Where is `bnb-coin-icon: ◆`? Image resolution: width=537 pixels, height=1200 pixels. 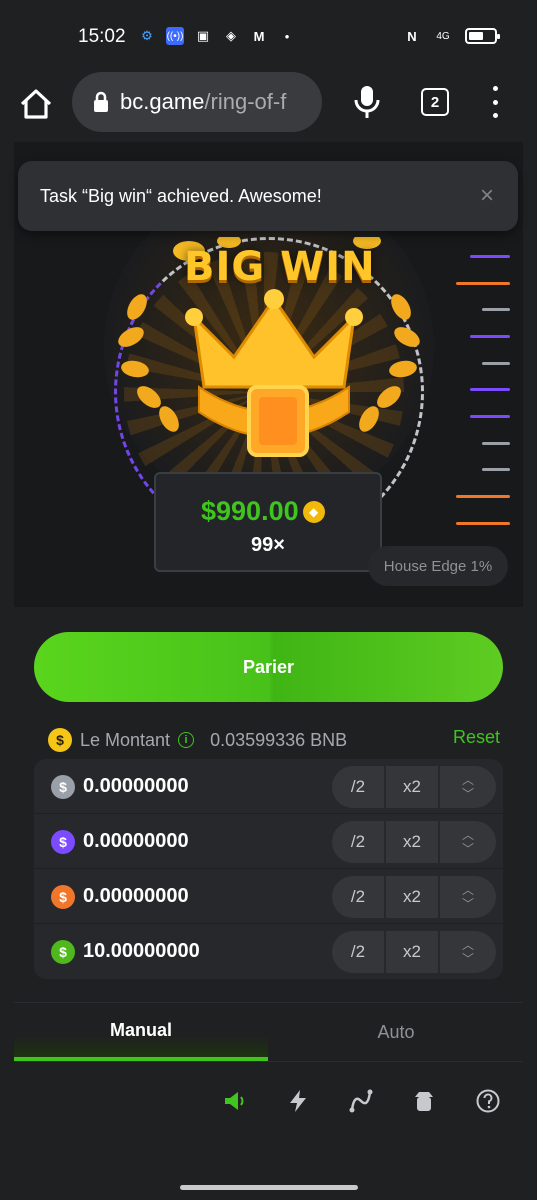 bnb-coin-icon: ◆ is located at coordinates (313, 511).